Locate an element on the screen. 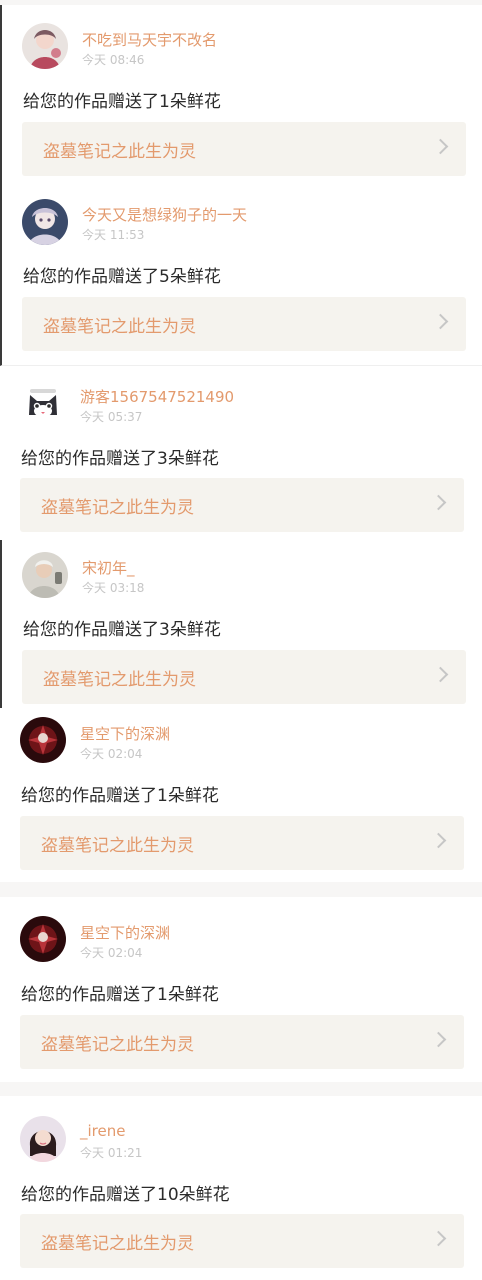 The image size is (482, 1280). timestamp: 今天 03:18 is located at coordinates (113, 588).